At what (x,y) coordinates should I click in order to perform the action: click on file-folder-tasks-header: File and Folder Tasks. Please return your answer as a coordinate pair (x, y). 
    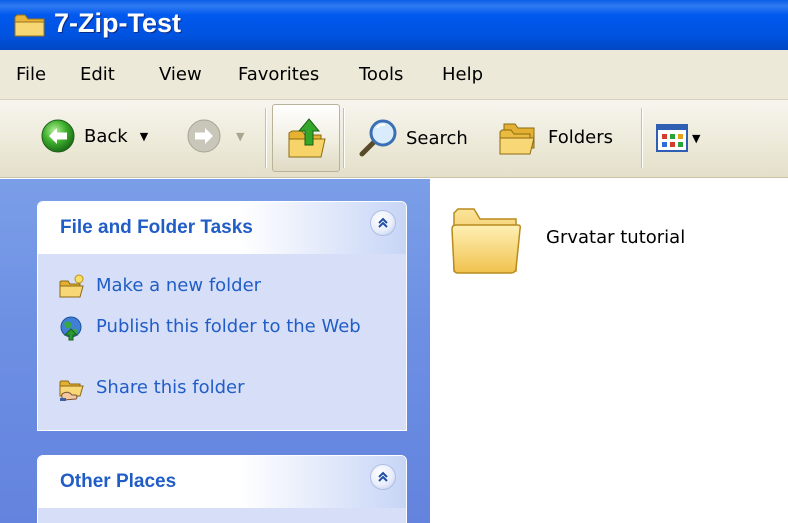
    Looking at the image, I should click on (222, 228).